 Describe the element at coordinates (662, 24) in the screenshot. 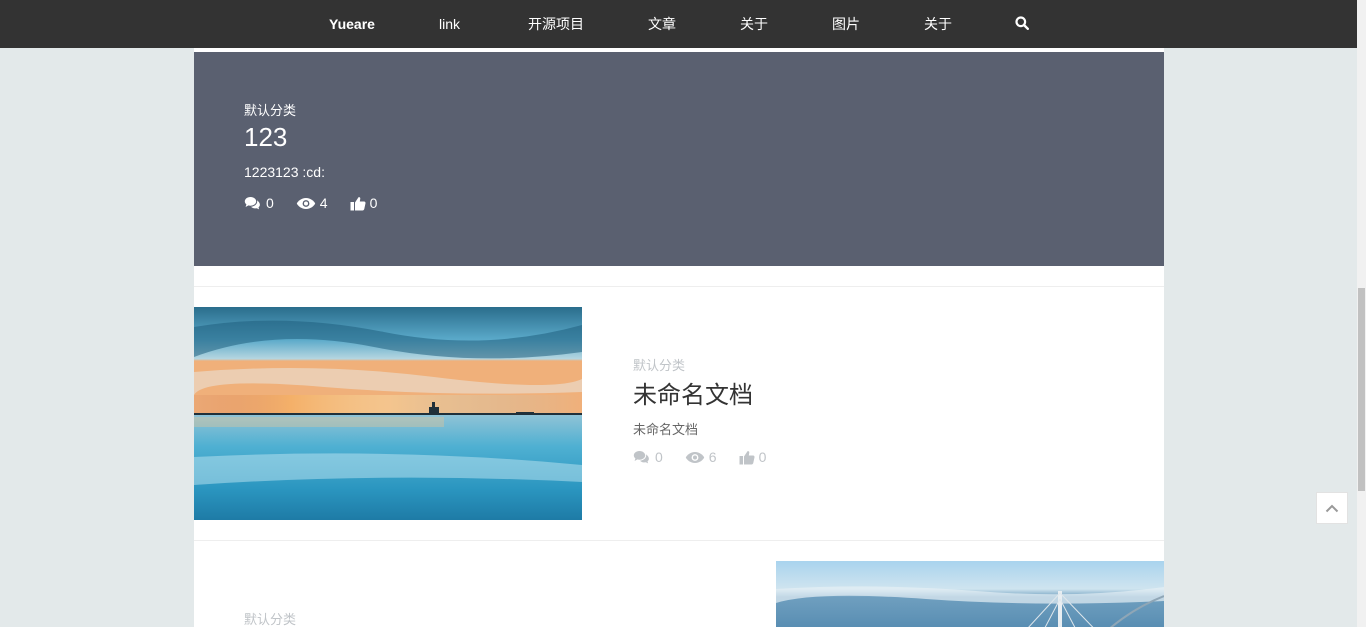

I see `nav-item-articles: 文章` at that location.